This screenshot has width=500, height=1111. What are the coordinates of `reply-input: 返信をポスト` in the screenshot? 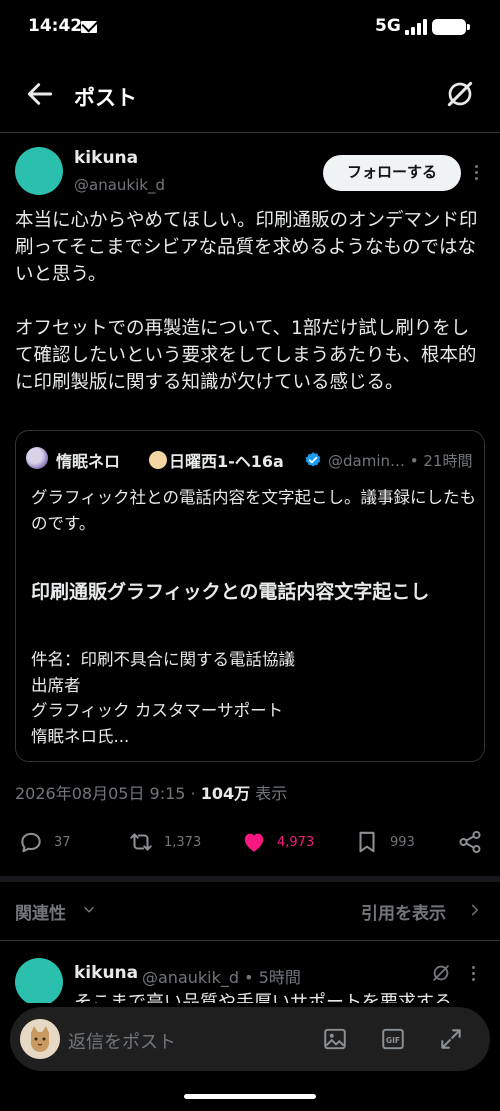 It's located at (122, 1041).